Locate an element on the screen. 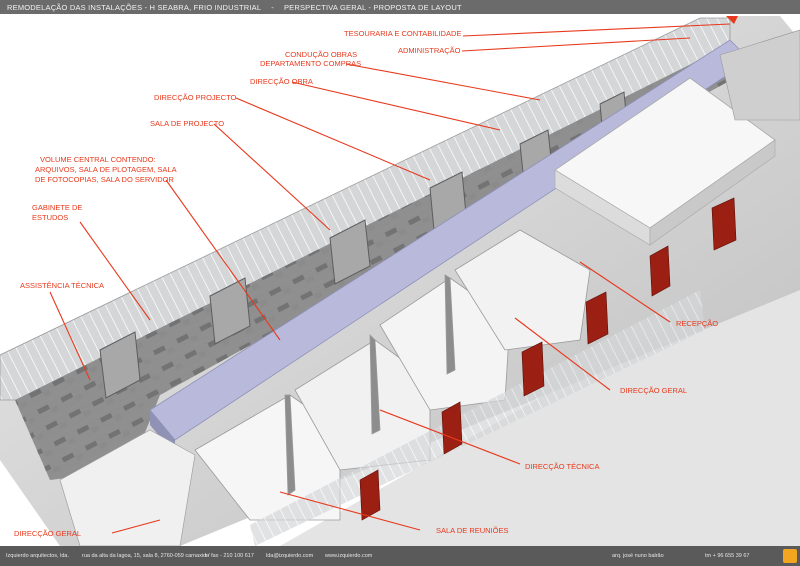  label-recepcao: RECEPÇÃO is located at coordinates (697, 323).